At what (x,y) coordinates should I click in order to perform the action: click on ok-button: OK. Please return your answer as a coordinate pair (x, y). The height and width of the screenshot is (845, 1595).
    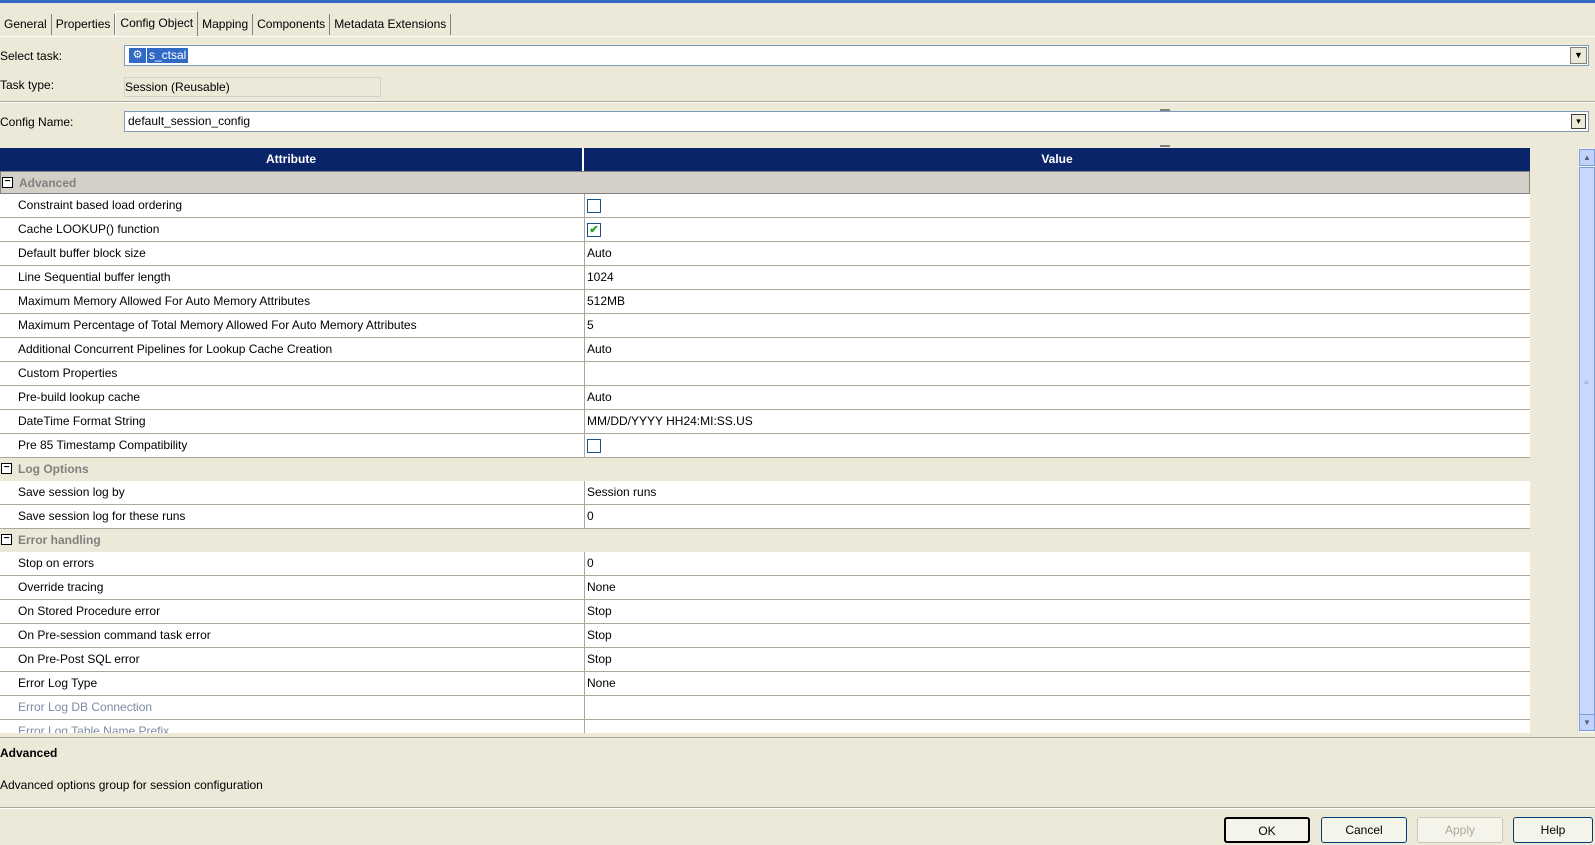
    Looking at the image, I should click on (1267, 830).